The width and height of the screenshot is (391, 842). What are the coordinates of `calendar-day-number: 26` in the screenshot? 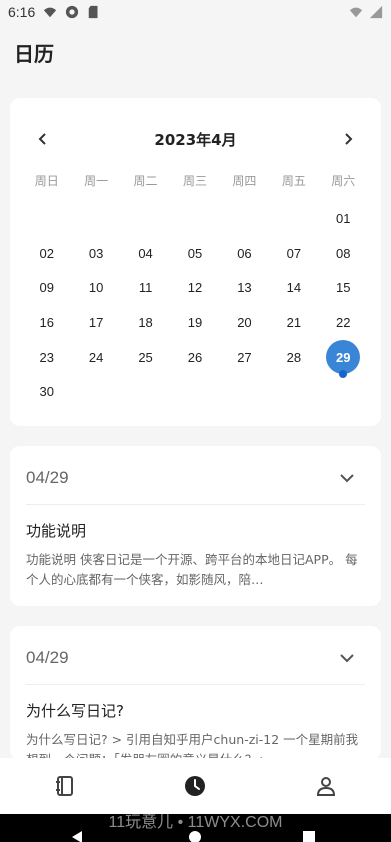 It's located at (195, 357).